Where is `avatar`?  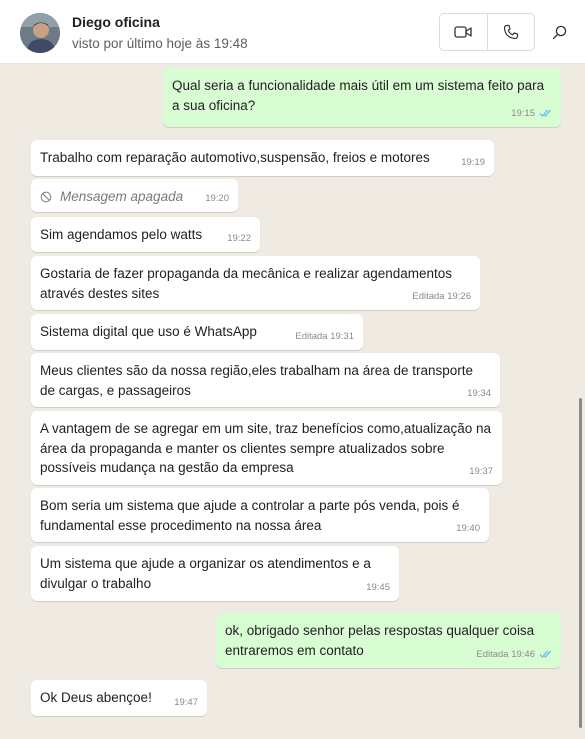
avatar is located at coordinates (40, 33).